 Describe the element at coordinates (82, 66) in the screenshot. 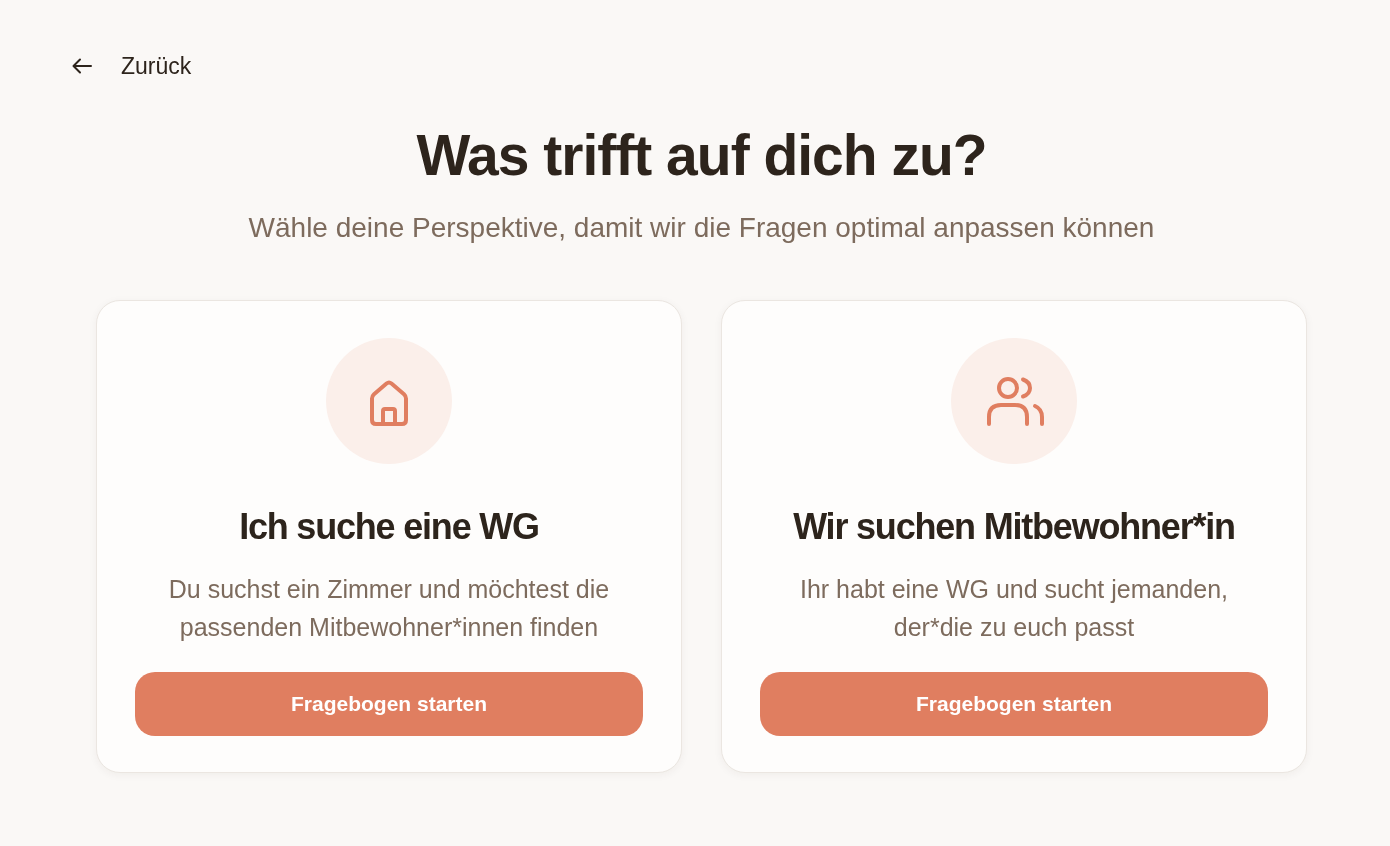

I see `back-arrow-icon` at that location.